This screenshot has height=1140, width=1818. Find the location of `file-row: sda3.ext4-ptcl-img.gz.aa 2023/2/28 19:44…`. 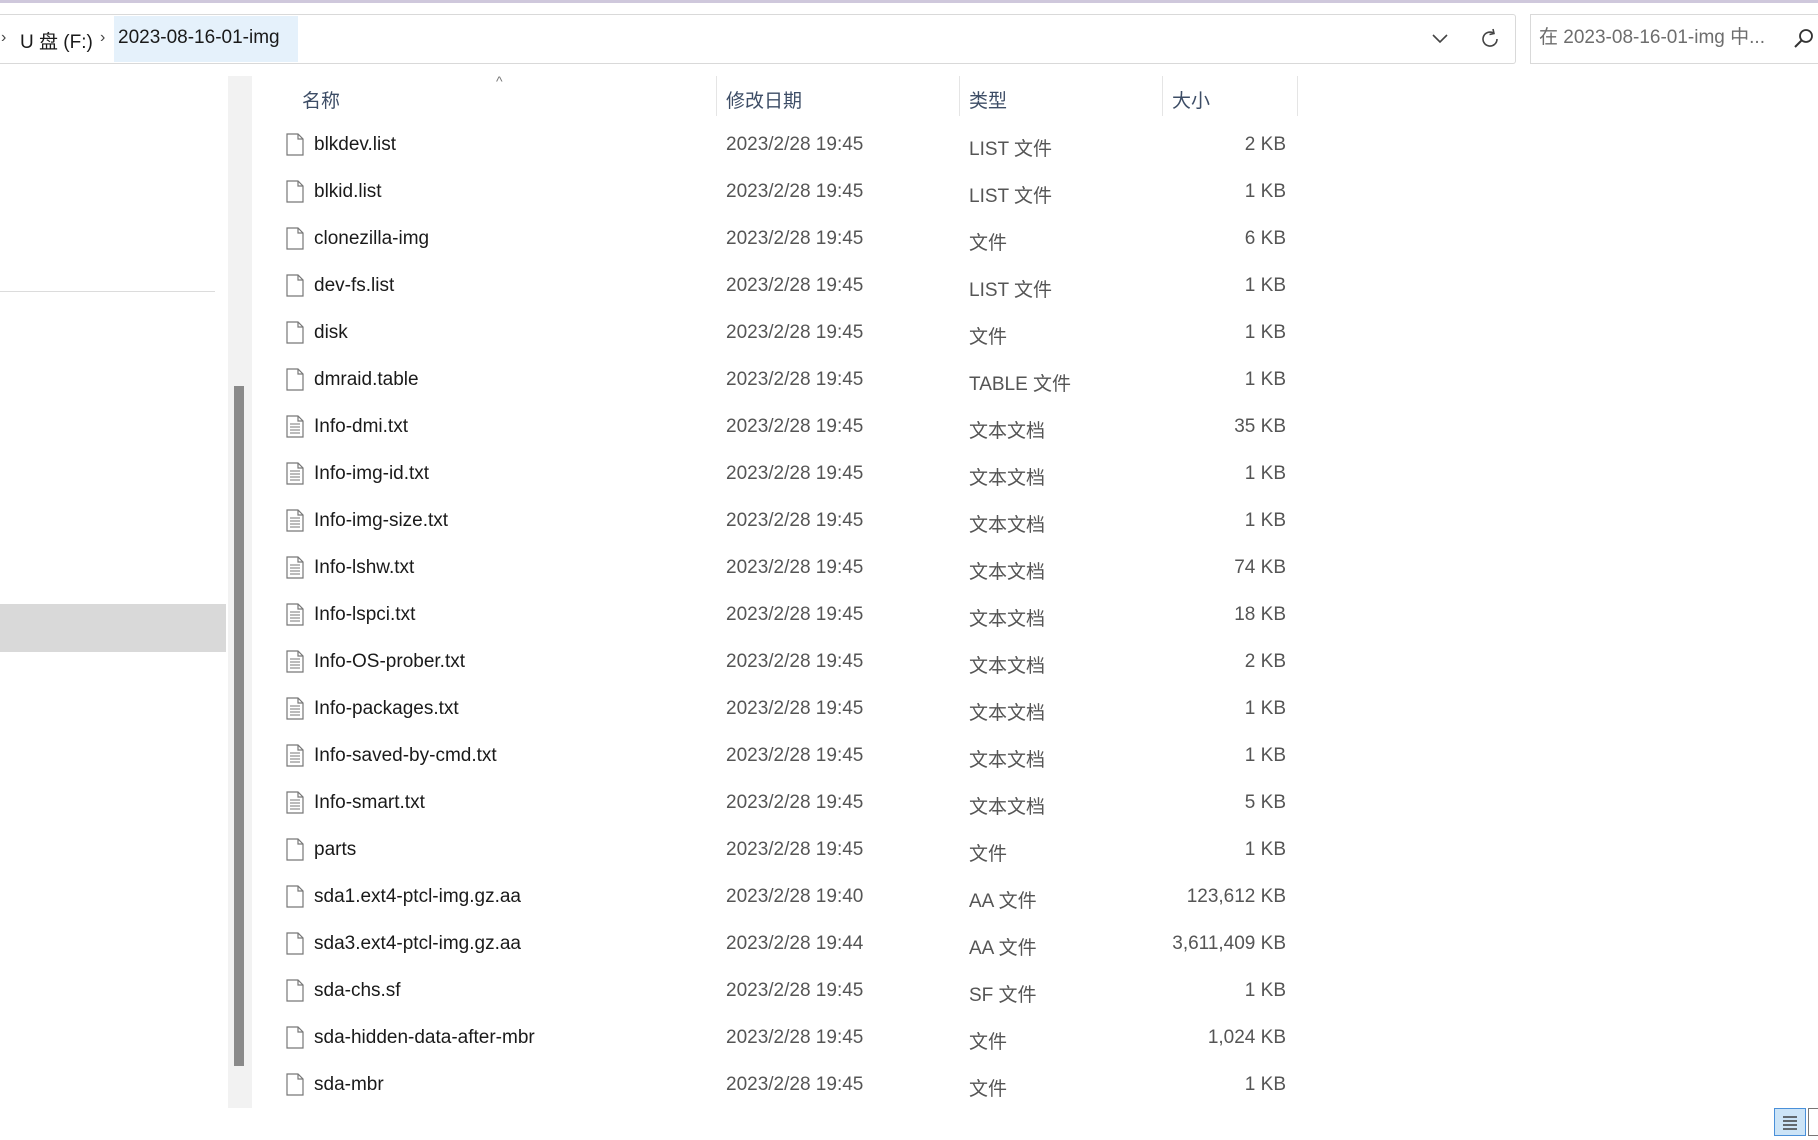

file-row: sda3.ext4-ptcl-img.gz.aa 2023/2/28 19:44… is located at coordinates (785, 945).